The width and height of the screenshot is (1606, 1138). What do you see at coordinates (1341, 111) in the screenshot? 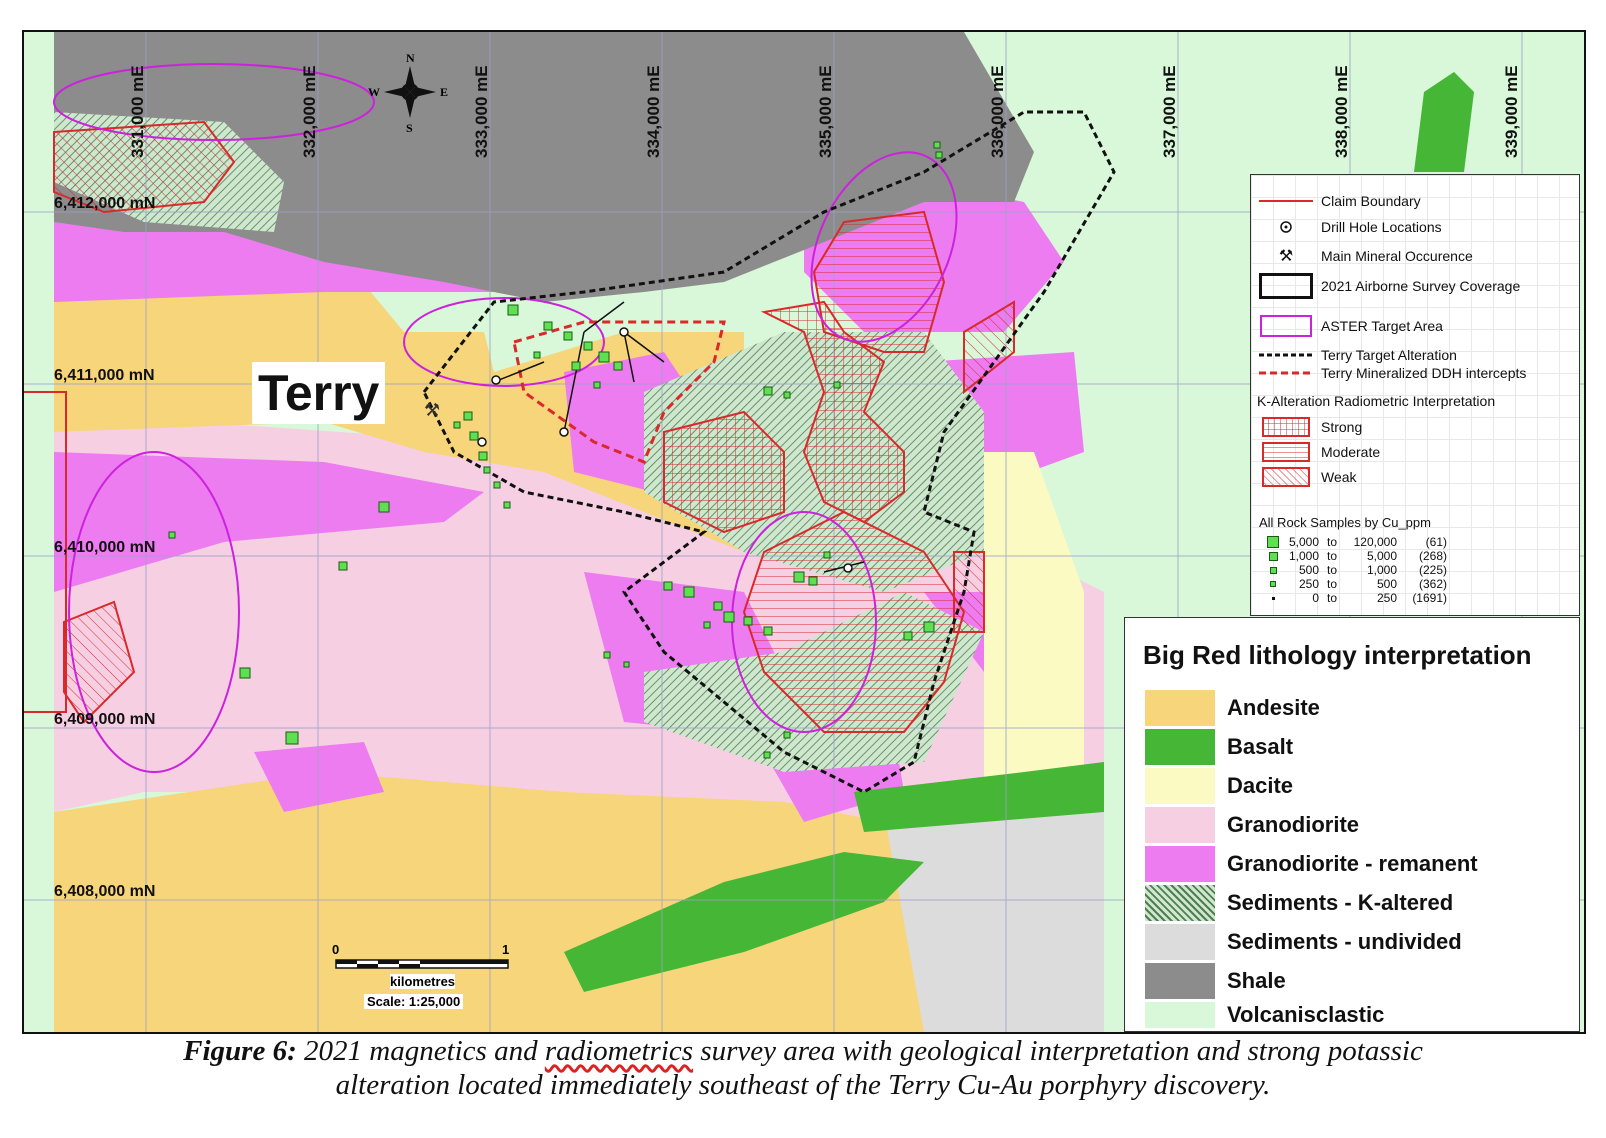
I see `easting-label: 338,000 mE` at bounding box center [1341, 111].